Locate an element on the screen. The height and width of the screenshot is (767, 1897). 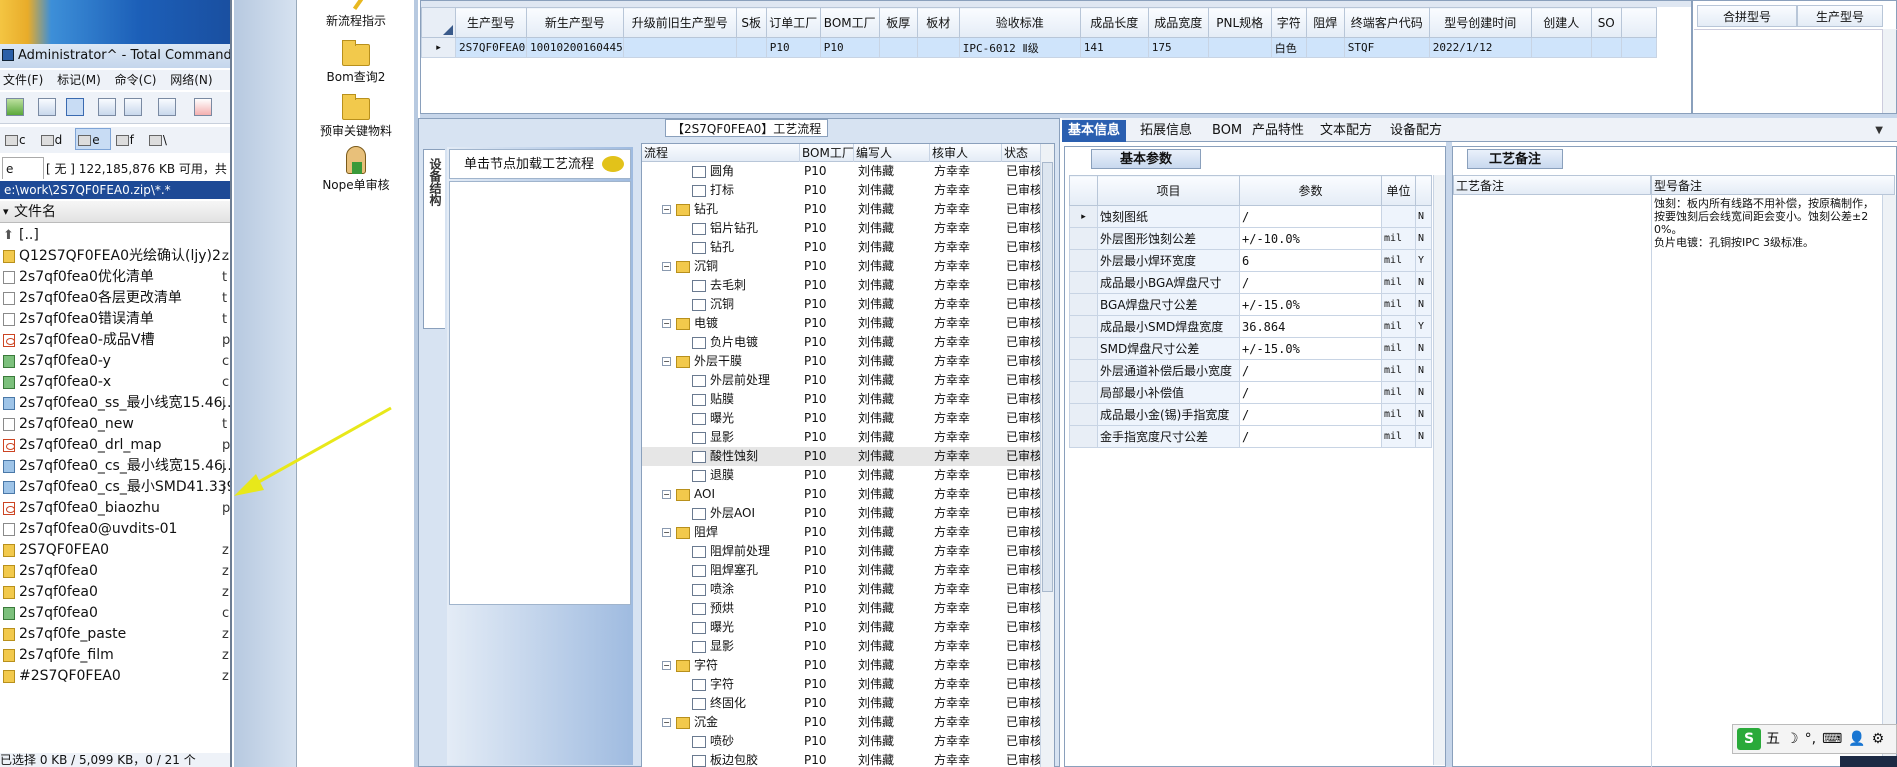
tree-row: − AOI P10 刘伟藏 方幸幸 已审核 is located at coordinates (842, 494).